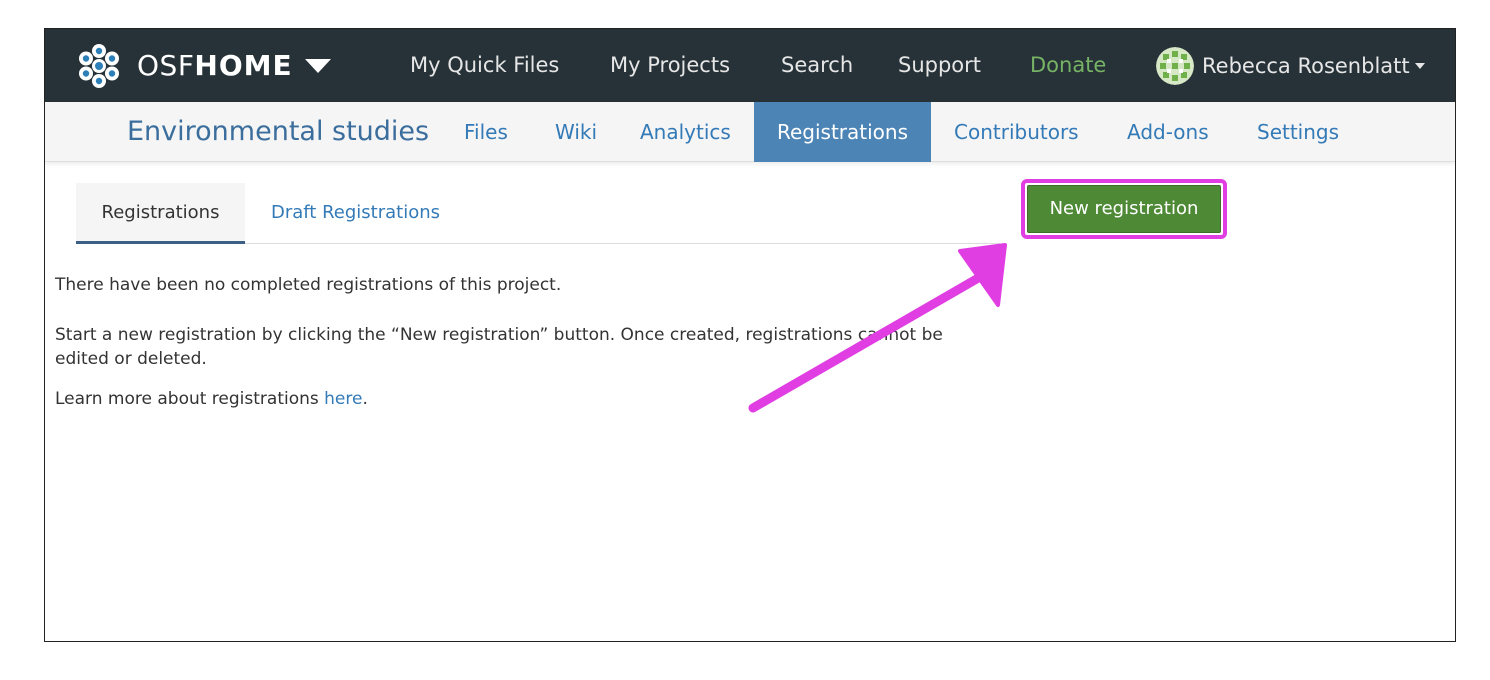  I want to click on brand-name: OSFHOME, so click(215, 65).